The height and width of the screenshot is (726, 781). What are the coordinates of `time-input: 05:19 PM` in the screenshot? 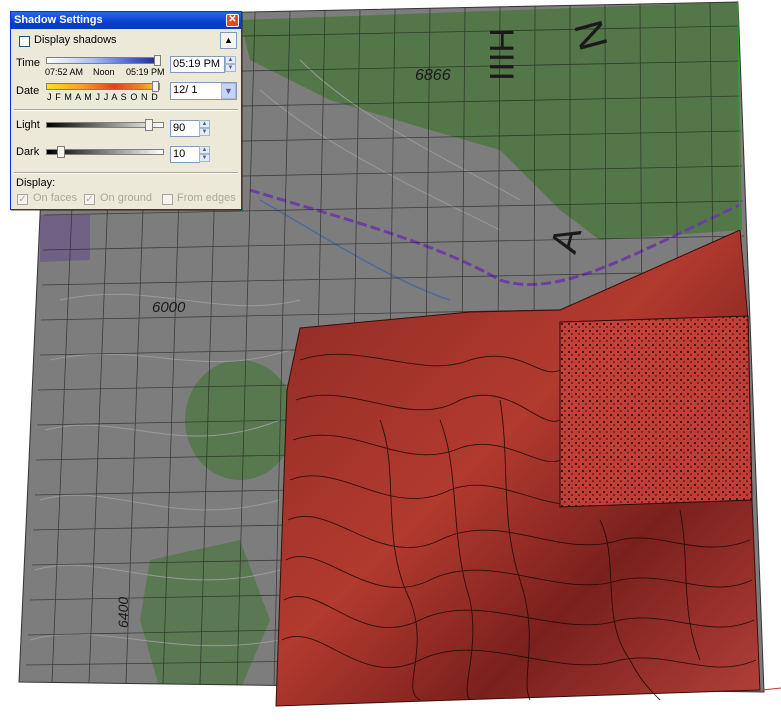 It's located at (197, 64).